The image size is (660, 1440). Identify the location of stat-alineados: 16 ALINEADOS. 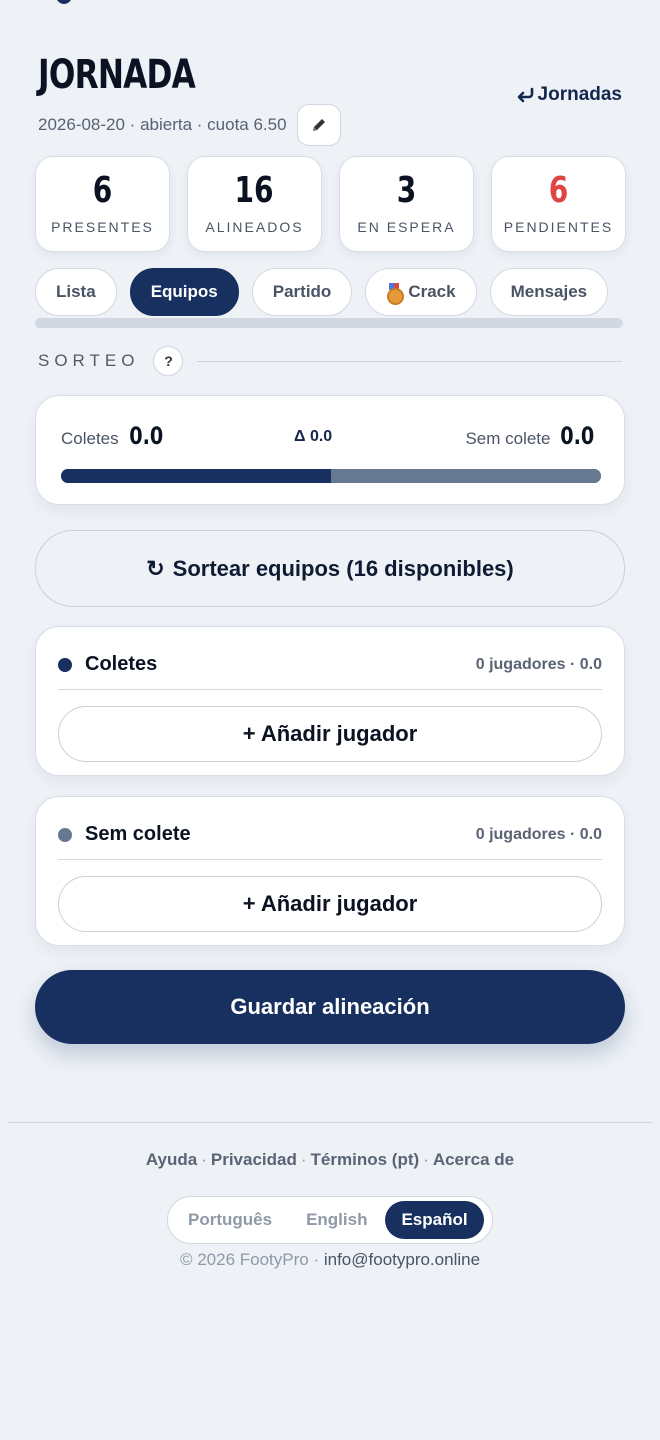
(254, 204).